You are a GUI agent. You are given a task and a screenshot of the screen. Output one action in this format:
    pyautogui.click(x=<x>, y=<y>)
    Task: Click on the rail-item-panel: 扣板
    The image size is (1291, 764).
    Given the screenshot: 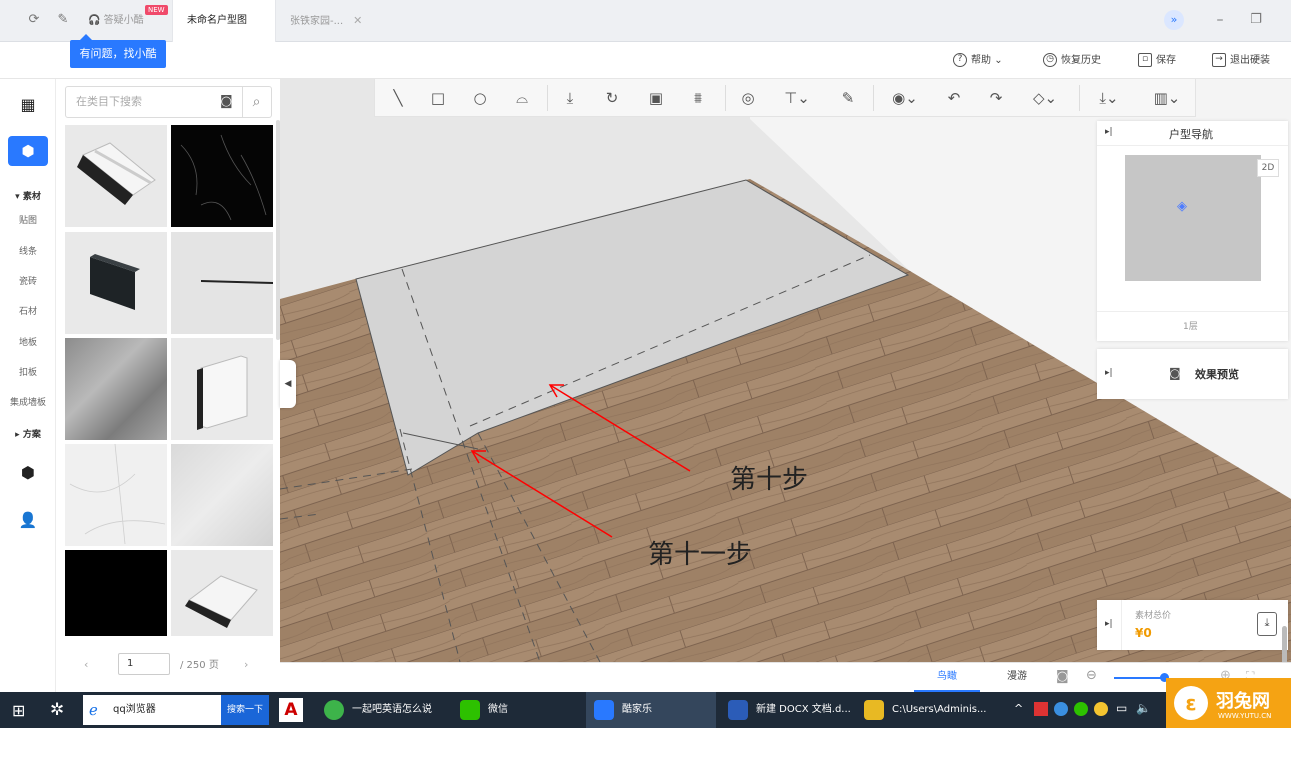 What is the action you would take?
    pyautogui.click(x=28, y=371)
    